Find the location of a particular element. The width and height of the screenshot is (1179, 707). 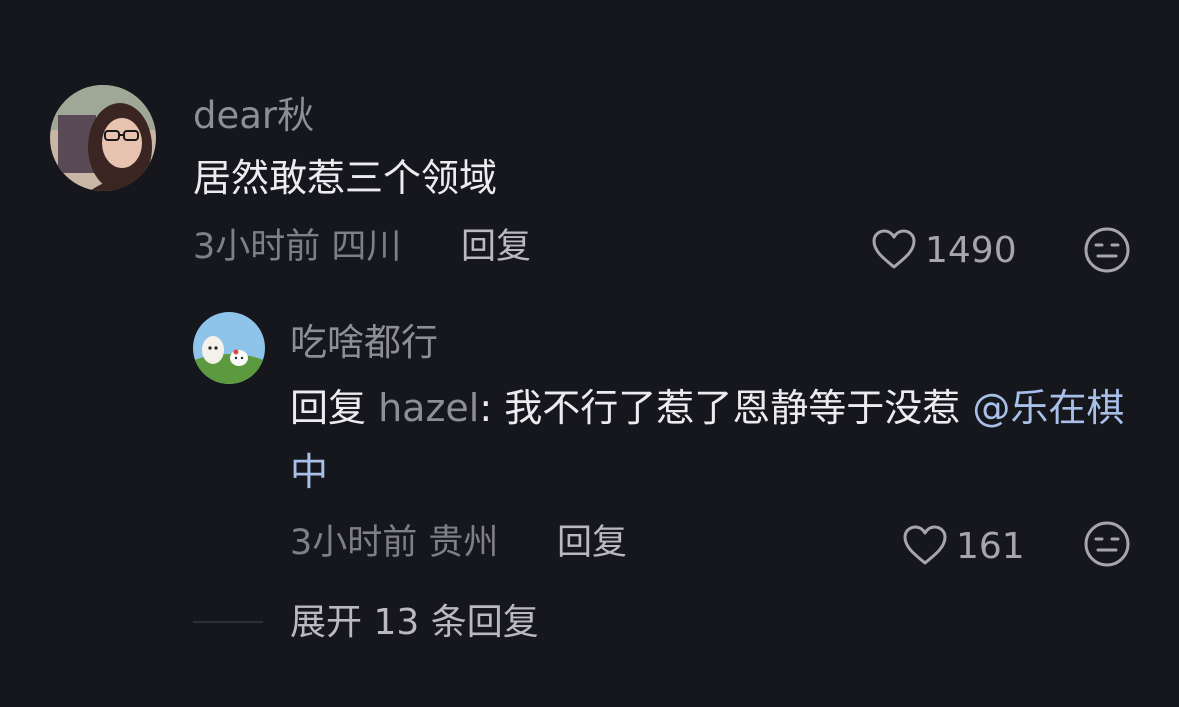

comment-text: 居然敢惹三个领域 is located at coordinates (345, 178).